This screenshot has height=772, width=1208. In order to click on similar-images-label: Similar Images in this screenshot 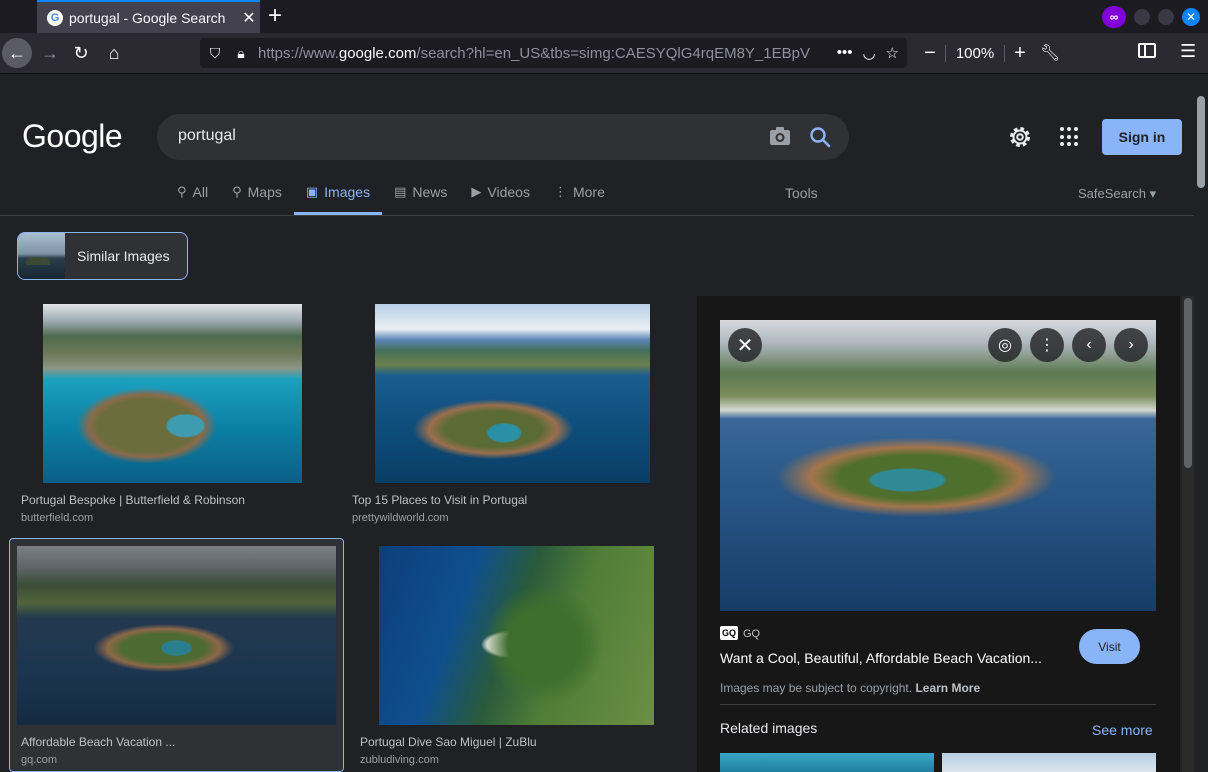, I will do `click(123, 256)`.